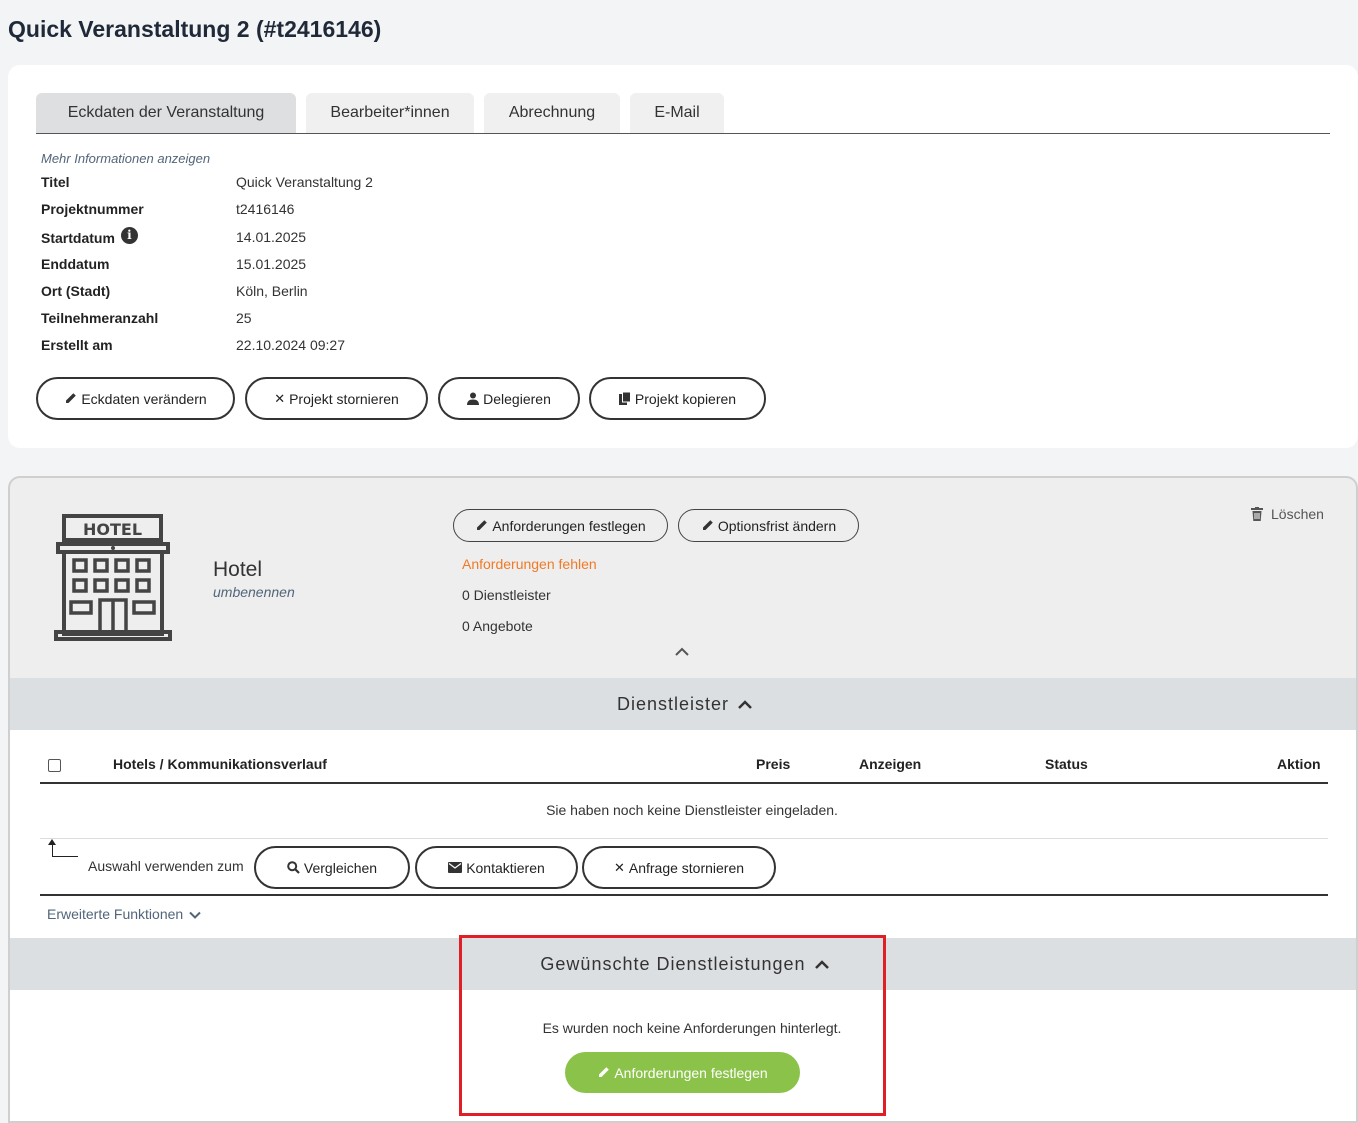 The height and width of the screenshot is (1123, 1358). I want to click on providers-count: 0 Dienstleister, so click(506, 595).